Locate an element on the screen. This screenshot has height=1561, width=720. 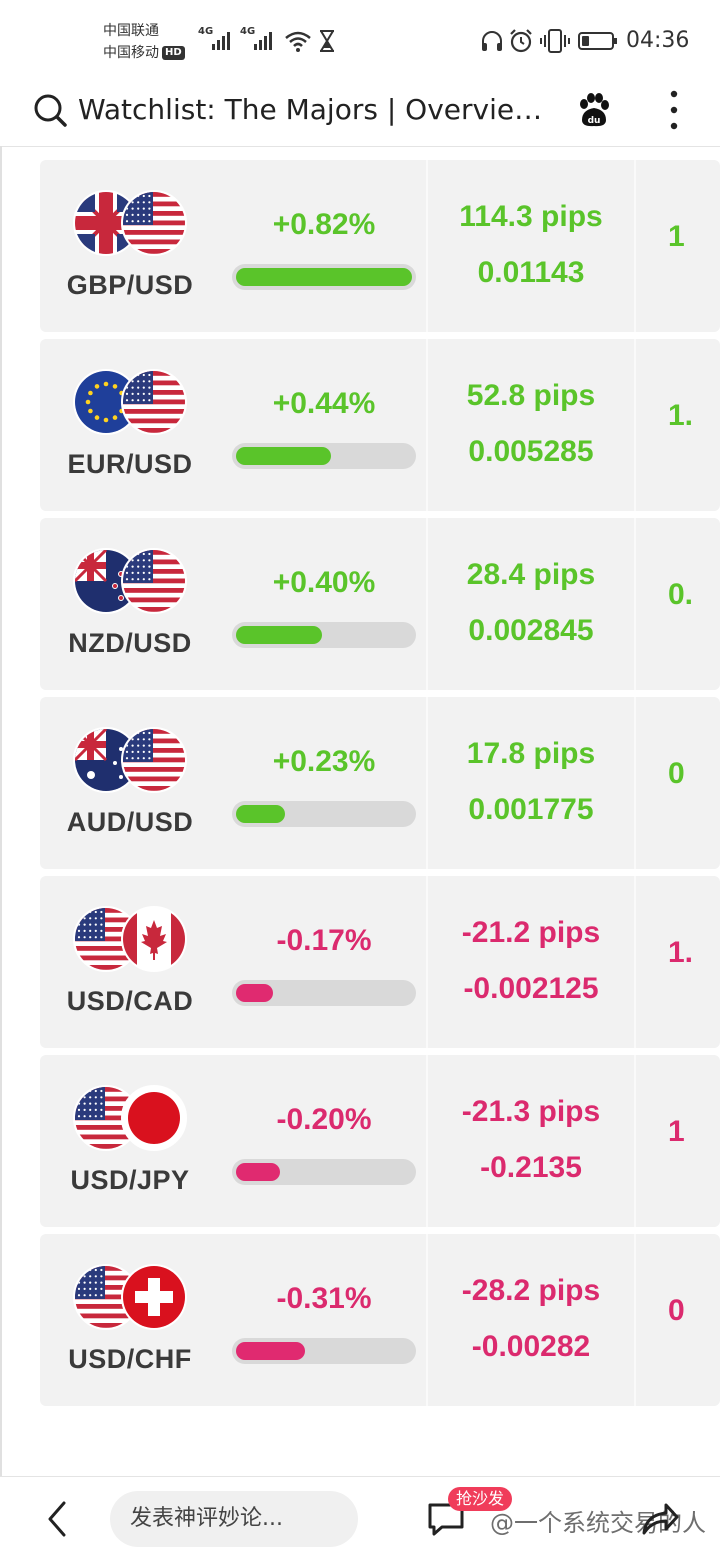
status-bar: 中国联通 中国移动 HD 4G 4G 04:36 is located at coordinates (360, 40).